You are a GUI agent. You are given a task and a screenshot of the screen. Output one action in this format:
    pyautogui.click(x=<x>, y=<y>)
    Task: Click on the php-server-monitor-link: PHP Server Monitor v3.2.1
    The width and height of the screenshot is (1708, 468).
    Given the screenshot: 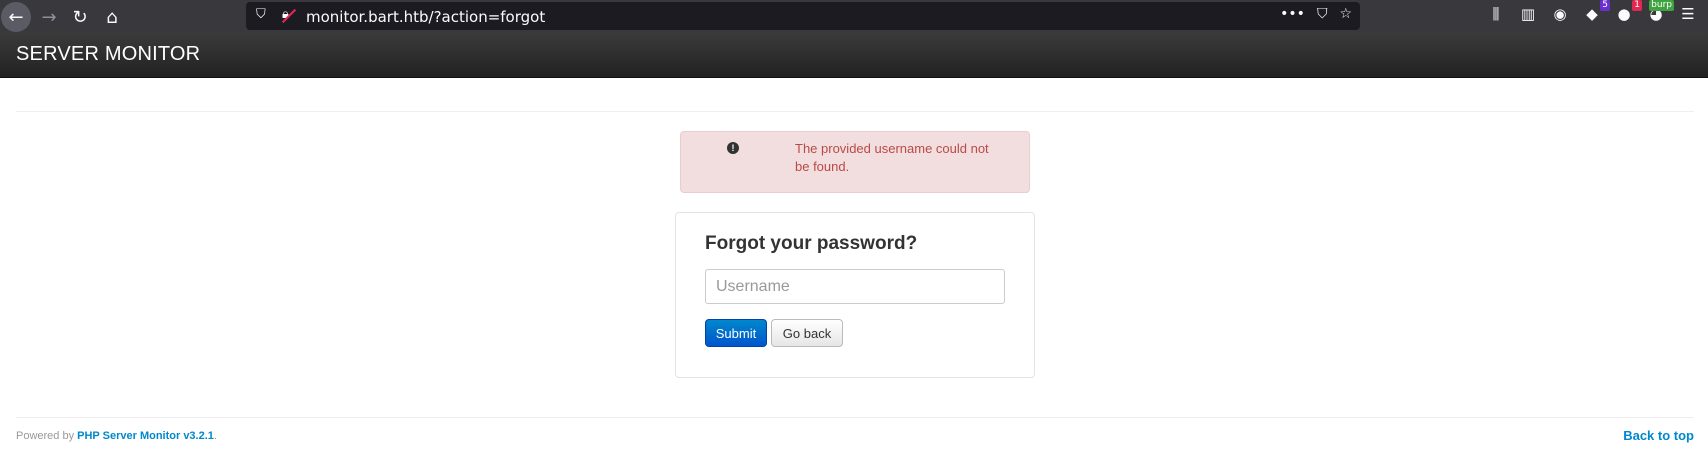 What is the action you would take?
    pyautogui.click(x=145, y=436)
    